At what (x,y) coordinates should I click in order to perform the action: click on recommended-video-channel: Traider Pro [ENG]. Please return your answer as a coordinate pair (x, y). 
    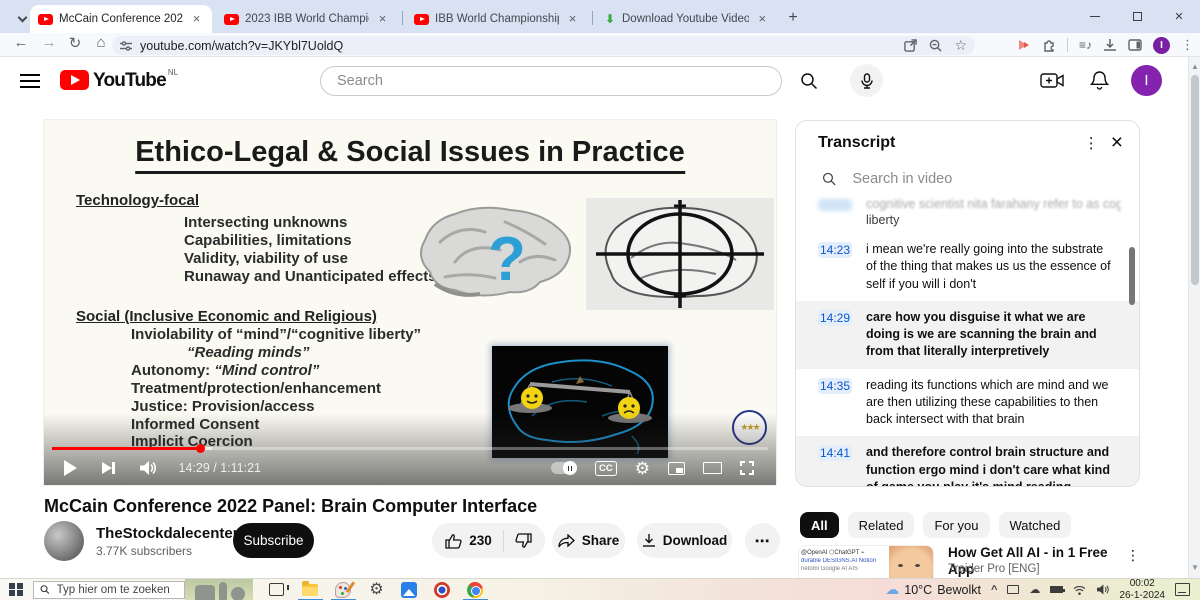
    Looking at the image, I should click on (994, 569).